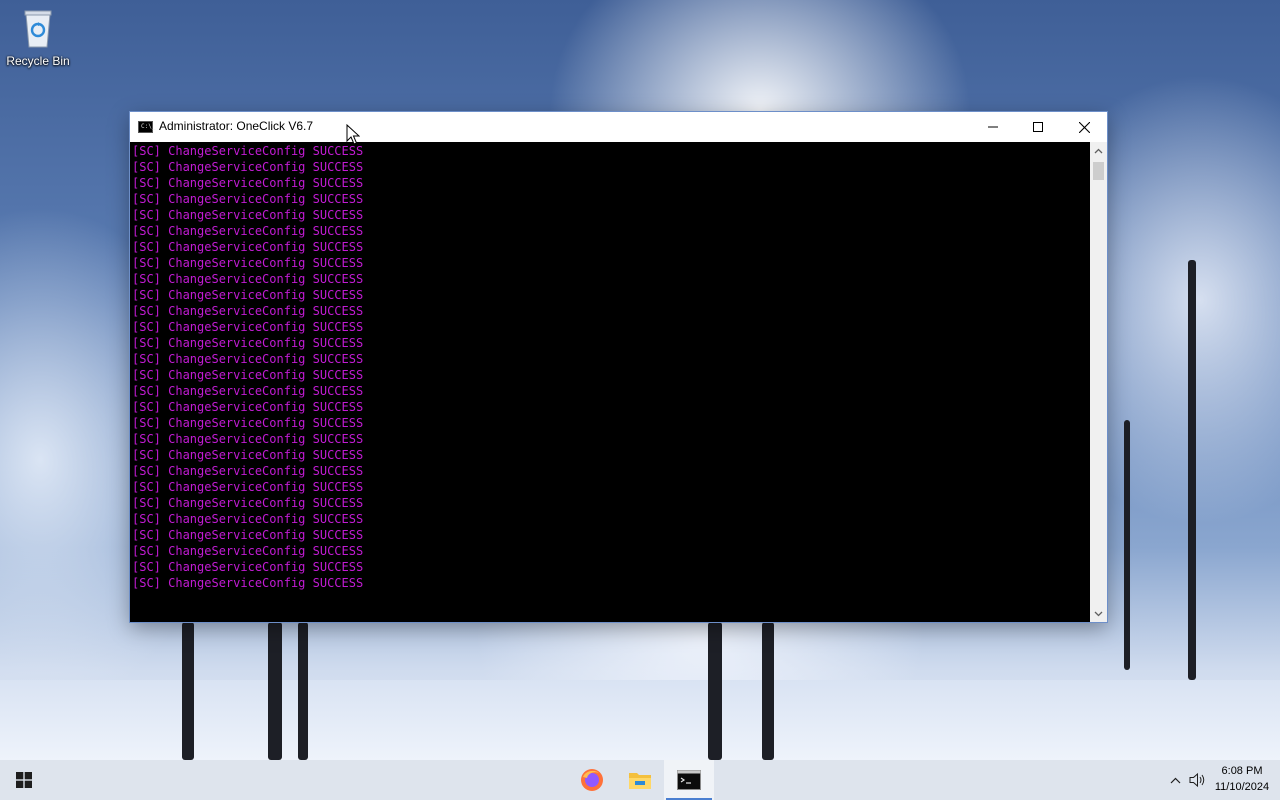 The width and height of the screenshot is (1280, 800). I want to click on scrollbar-thumb, so click(1098, 171).